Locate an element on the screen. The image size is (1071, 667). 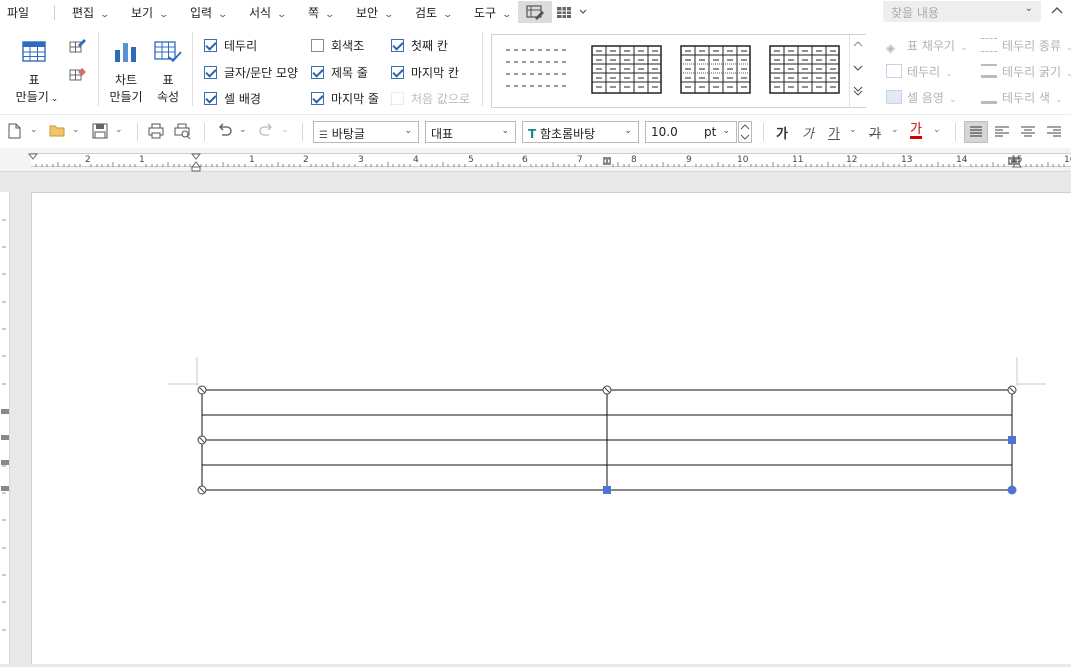
table-props-label-2: 속성 is located at coordinates (168, 97).